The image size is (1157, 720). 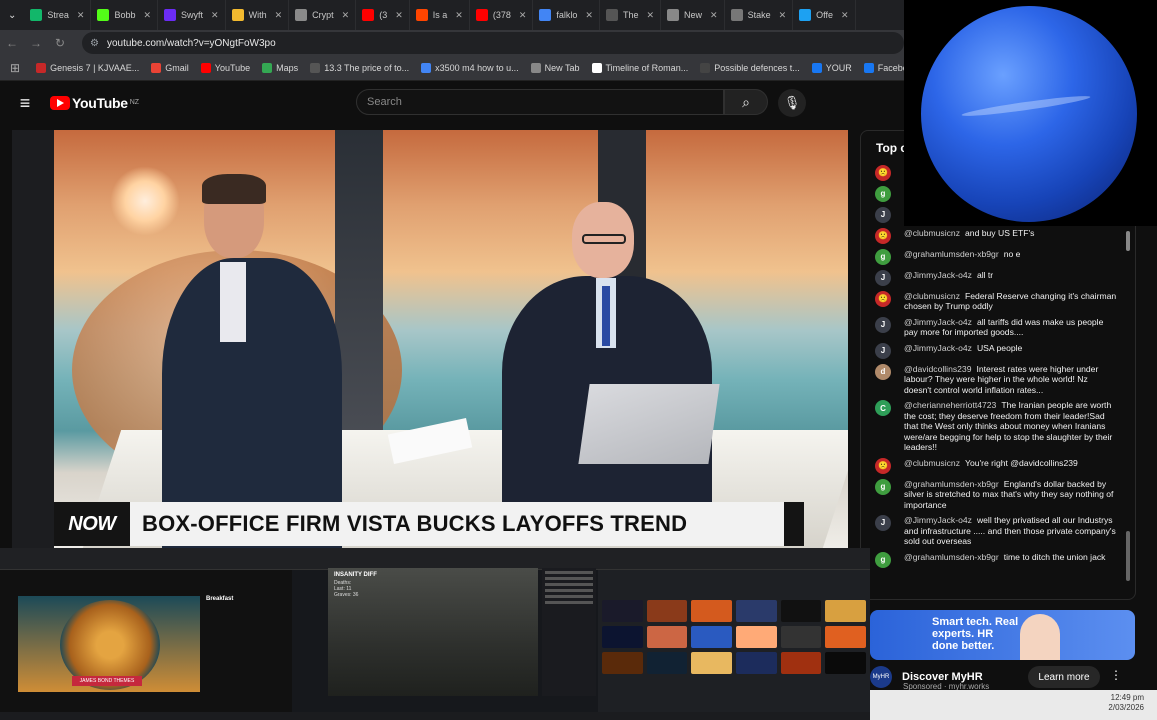 I want to click on browser-tab: Swyft ✕, so click(x=192, y=15).